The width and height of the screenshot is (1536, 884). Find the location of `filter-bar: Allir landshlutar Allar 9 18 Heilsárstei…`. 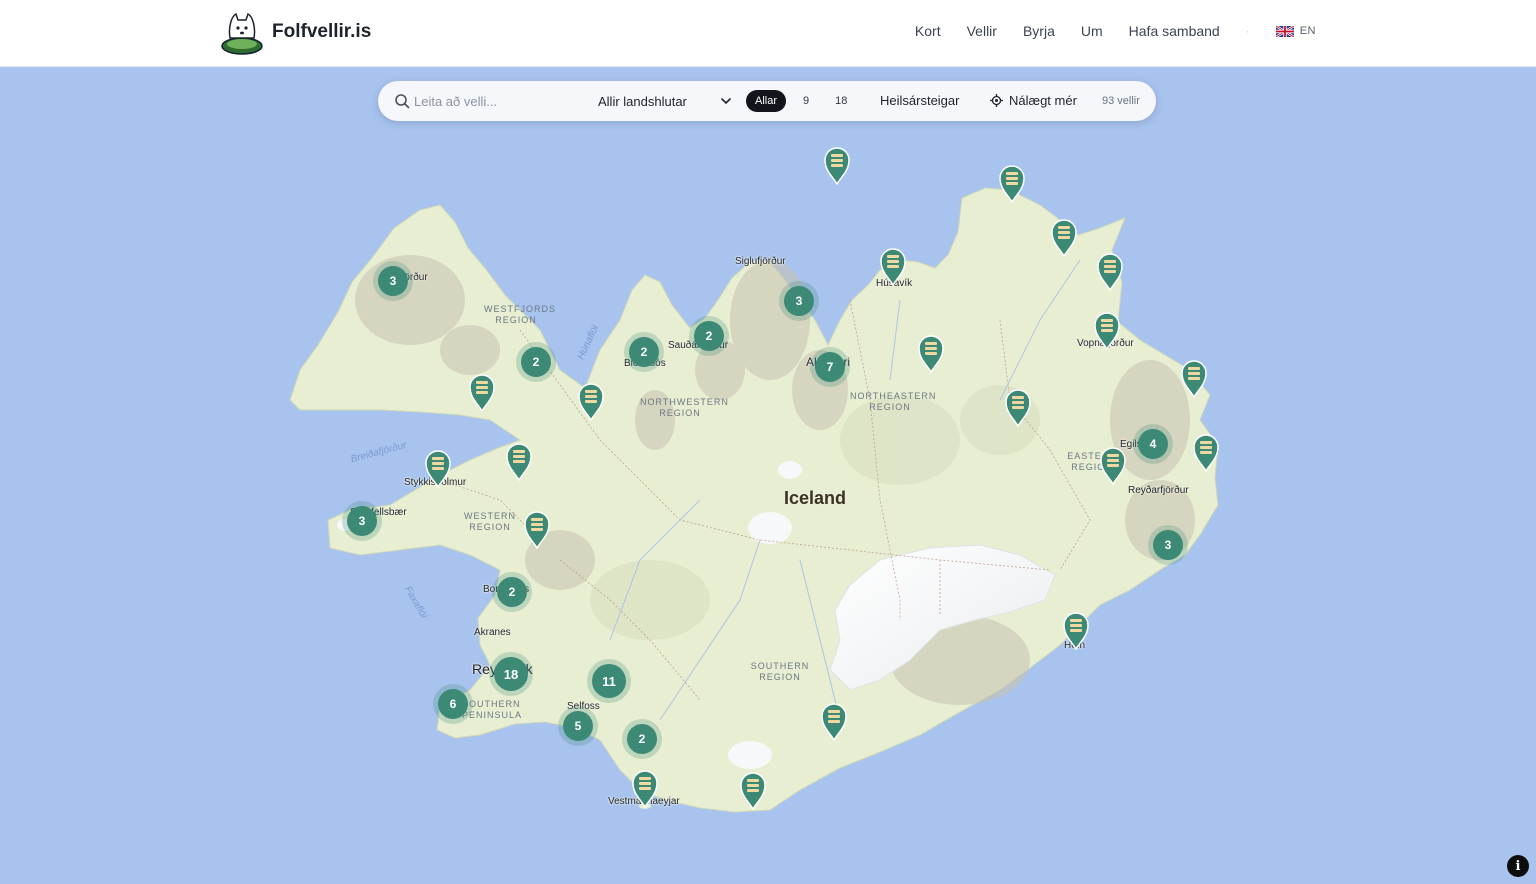

filter-bar: Allir landshlutar Allar 9 18 Heilsárstei… is located at coordinates (767, 101).